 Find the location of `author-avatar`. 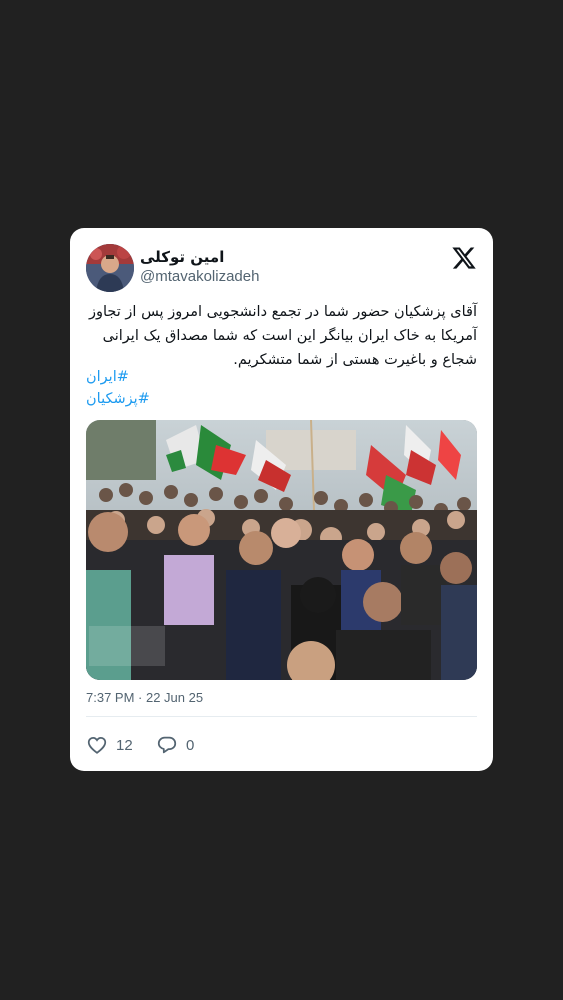

author-avatar is located at coordinates (110, 268).